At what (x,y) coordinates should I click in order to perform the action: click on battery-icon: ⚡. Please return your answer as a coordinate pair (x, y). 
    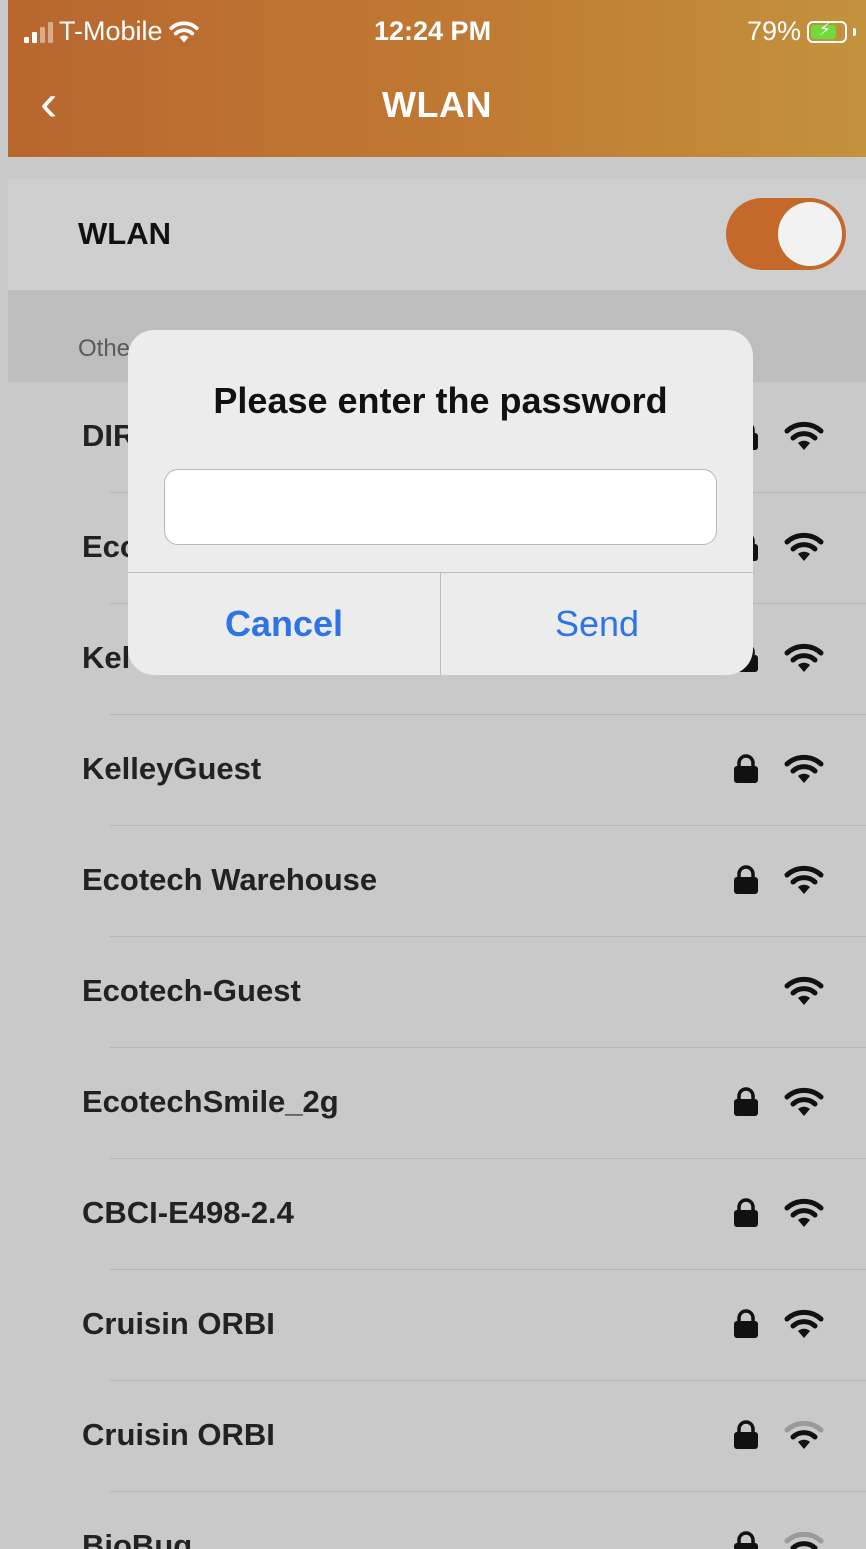
    Looking at the image, I should click on (827, 31).